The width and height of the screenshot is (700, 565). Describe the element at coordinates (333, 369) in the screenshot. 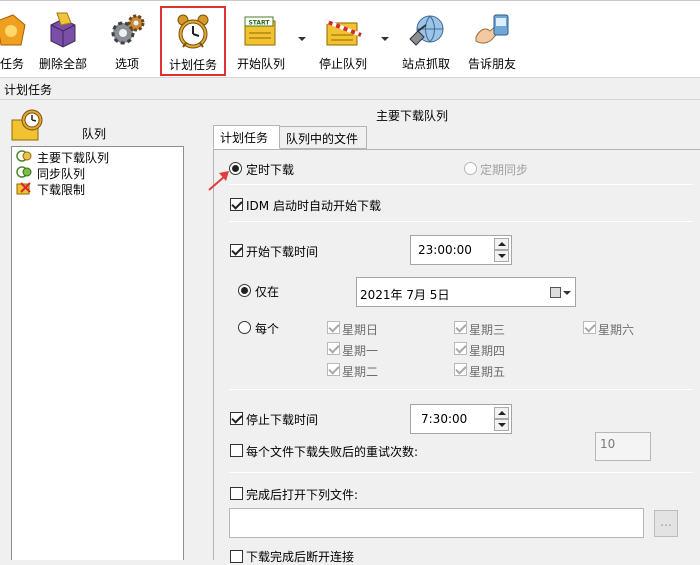

I see `weekday-tuesday-checkbox` at that location.